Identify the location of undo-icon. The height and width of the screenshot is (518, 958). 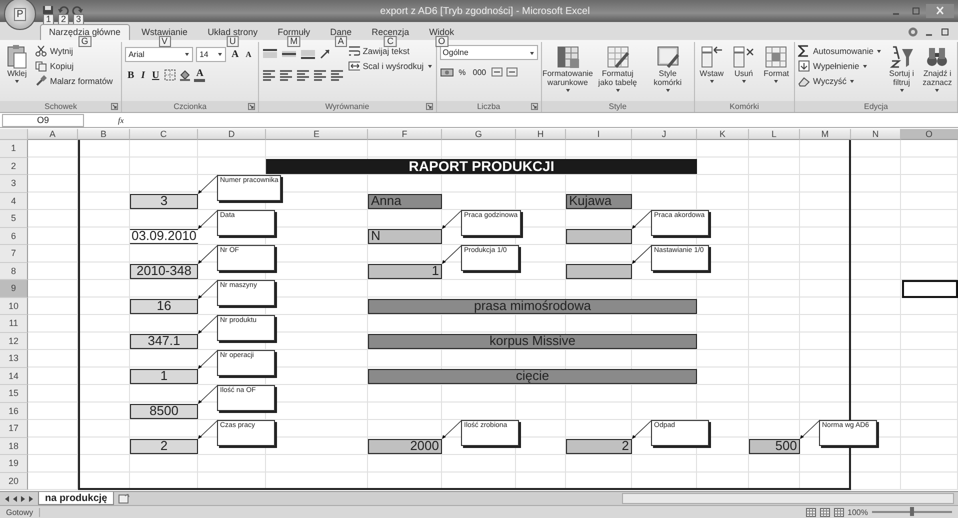
(63, 11).